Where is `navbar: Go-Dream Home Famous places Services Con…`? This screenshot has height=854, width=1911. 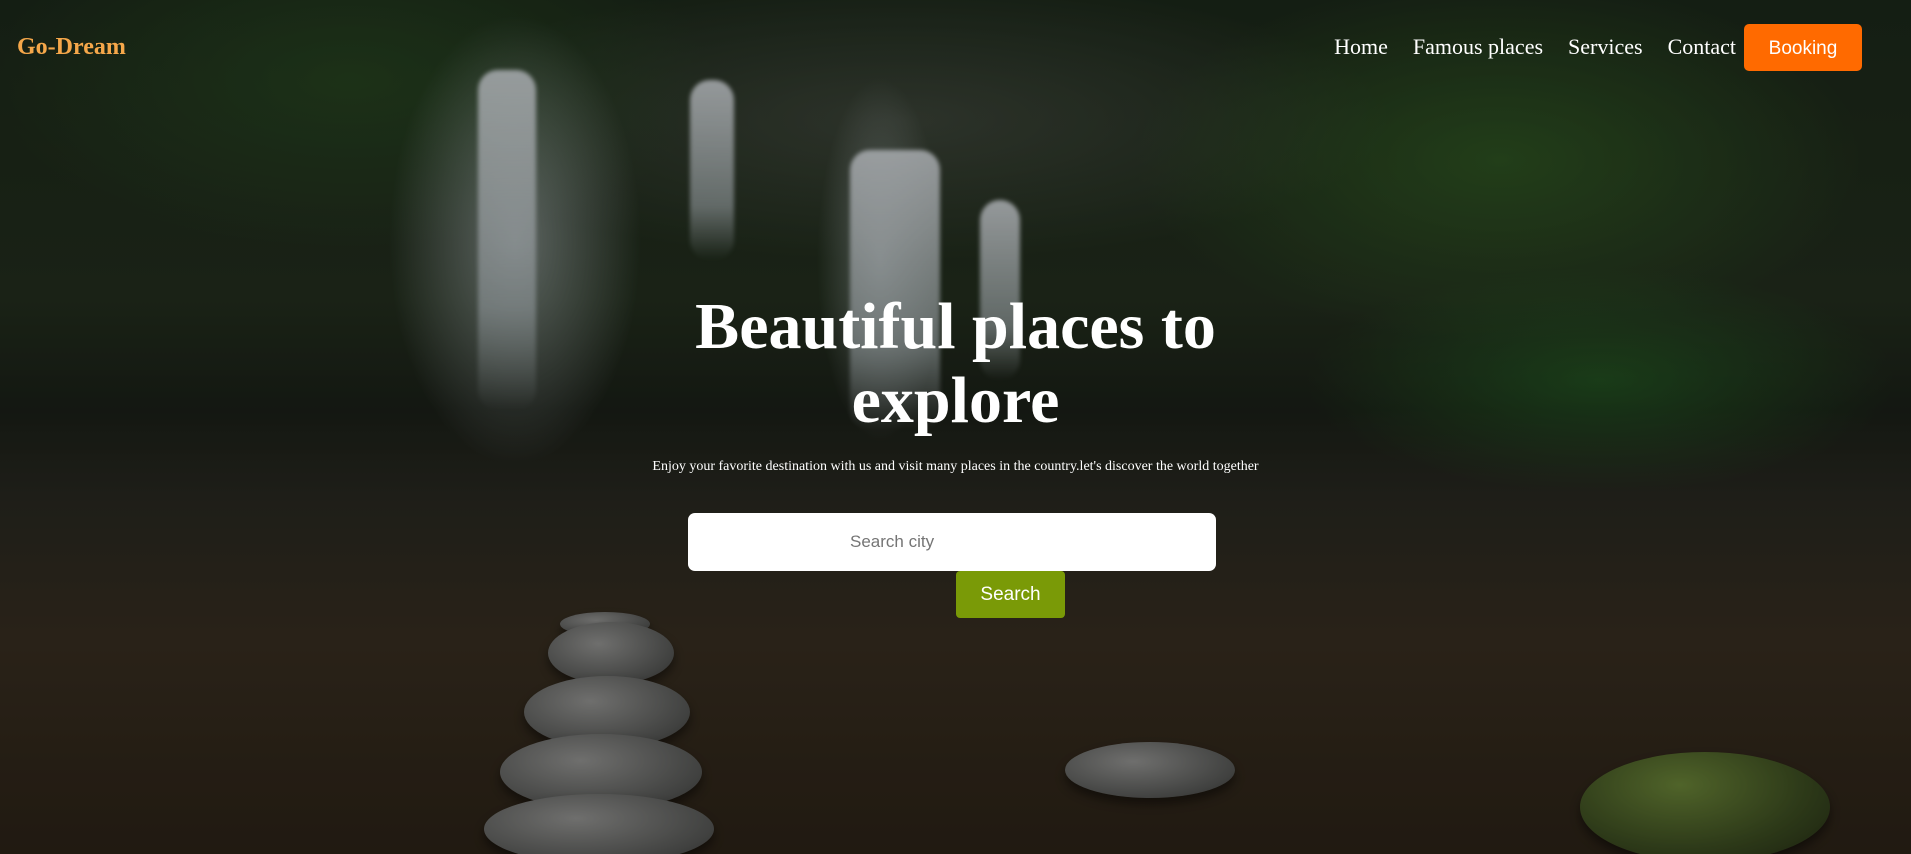
navbar: Go-Dream Home Famous places Services Con… is located at coordinates (955, 48).